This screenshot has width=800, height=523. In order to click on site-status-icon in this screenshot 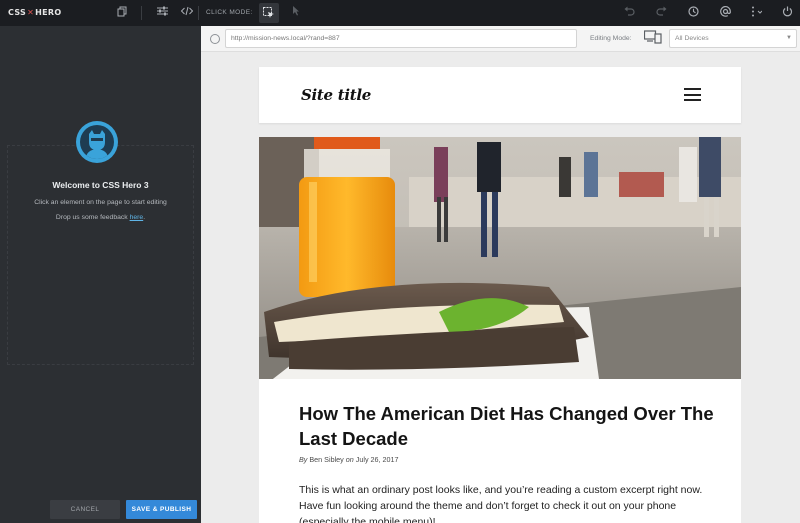, I will do `click(215, 39)`.